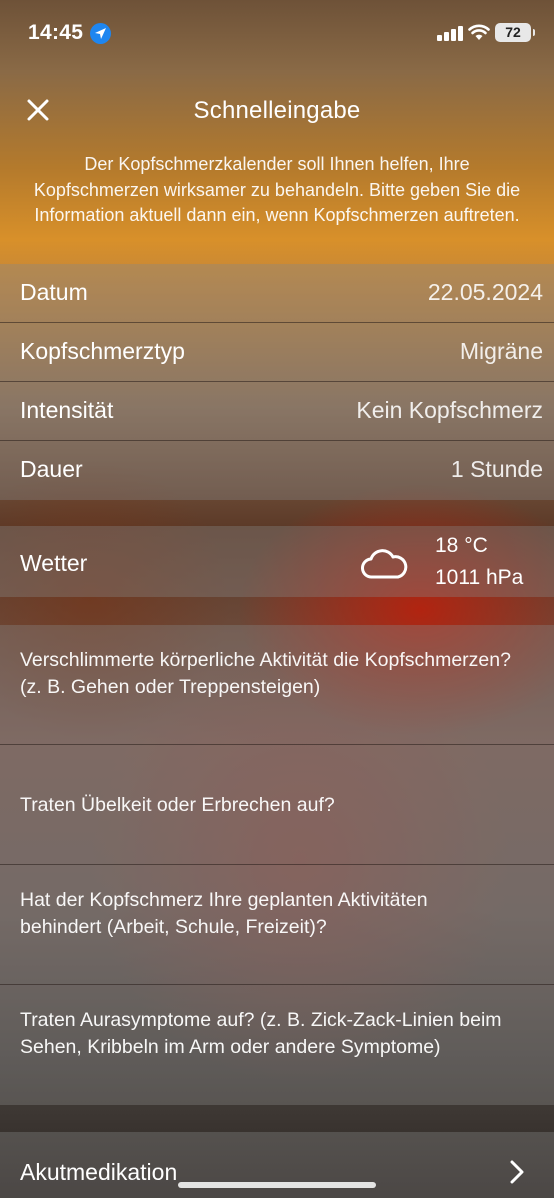  I want to click on cellular-signal-icon, so click(450, 33).